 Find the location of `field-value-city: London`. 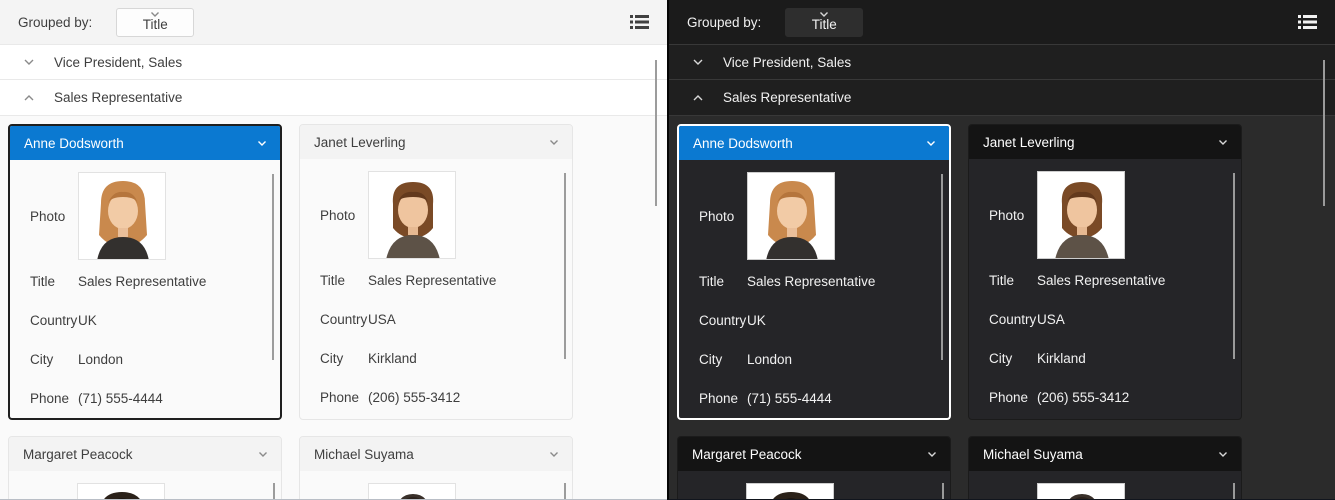

field-value-city: London is located at coordinates (101, 359).